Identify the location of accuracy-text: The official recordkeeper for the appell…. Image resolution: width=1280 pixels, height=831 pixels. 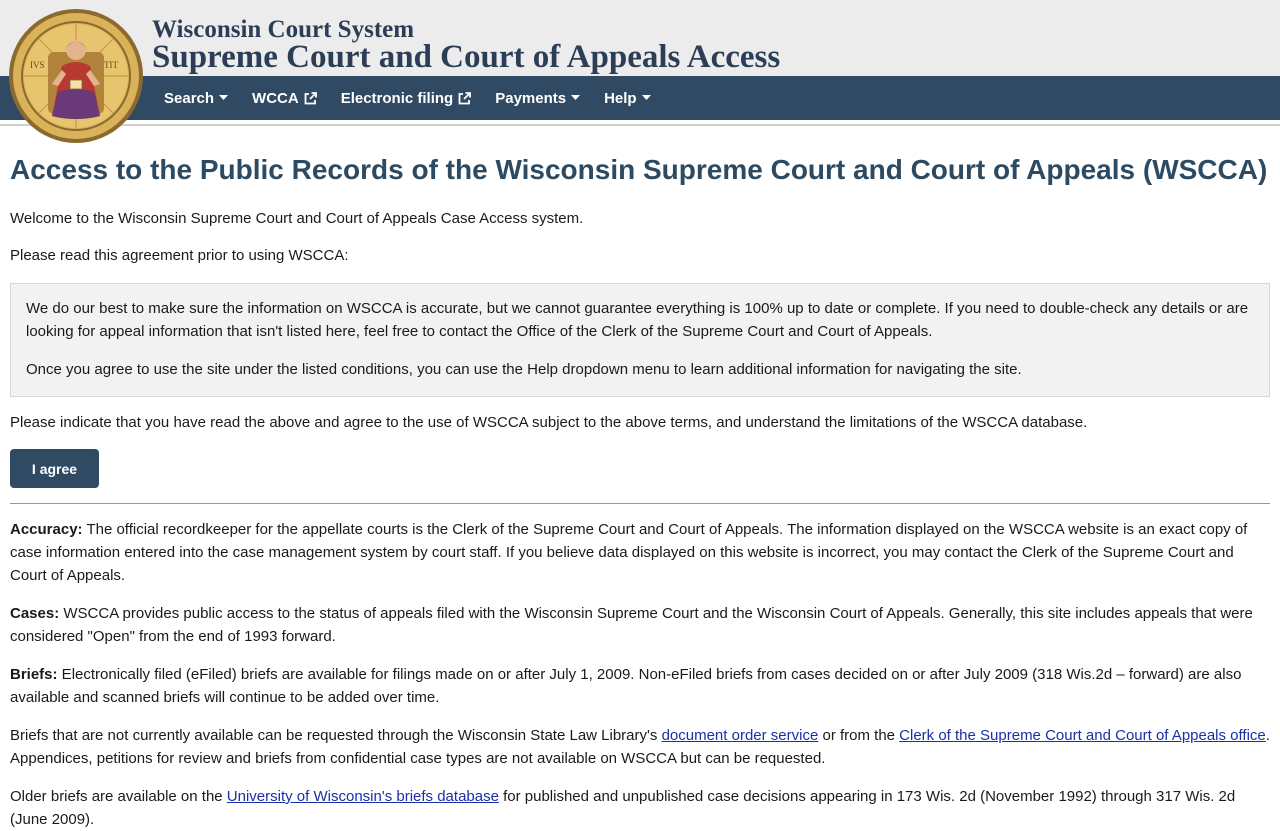
(629, 552).